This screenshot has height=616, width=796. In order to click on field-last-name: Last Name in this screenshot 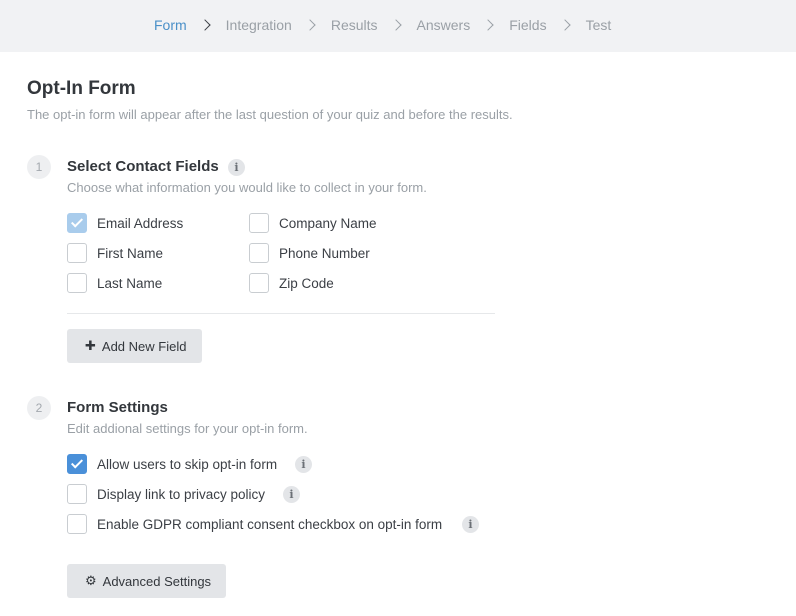, I will do `click(114, 283)`.